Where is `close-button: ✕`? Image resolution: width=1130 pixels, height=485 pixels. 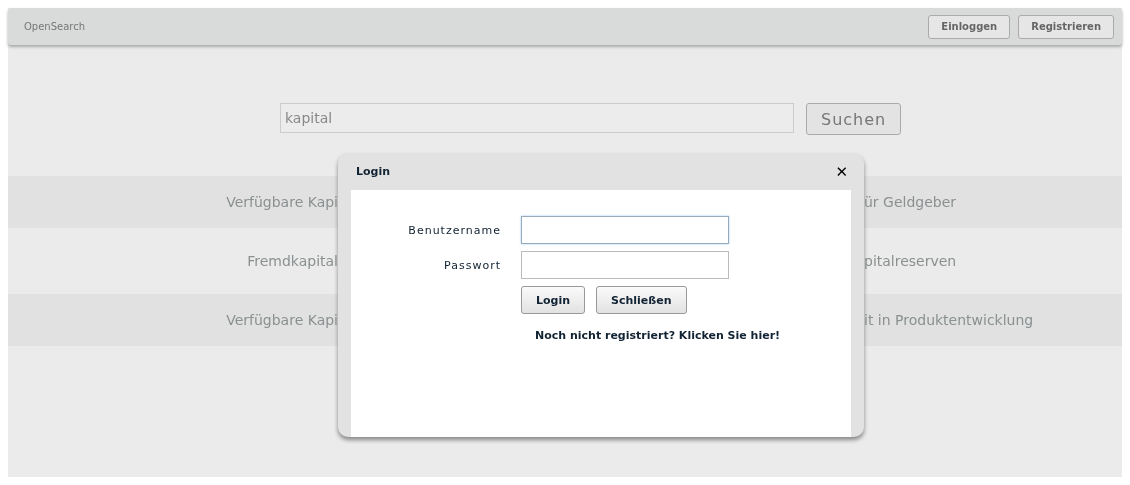 close-button: ✕ is located at coordinates (841, 171).